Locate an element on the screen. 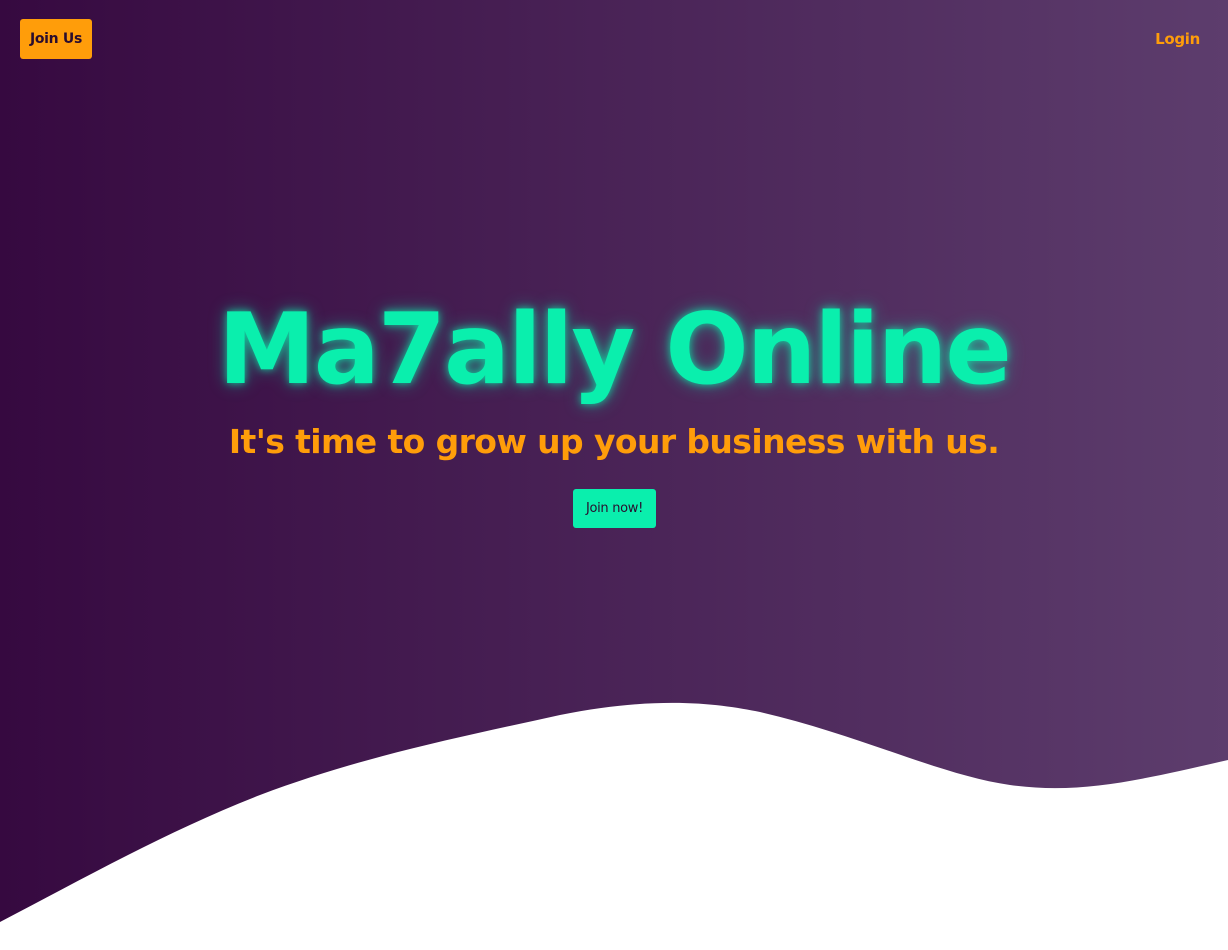  hero-title: Ma7ally Online is located at coordinates (615, 350).